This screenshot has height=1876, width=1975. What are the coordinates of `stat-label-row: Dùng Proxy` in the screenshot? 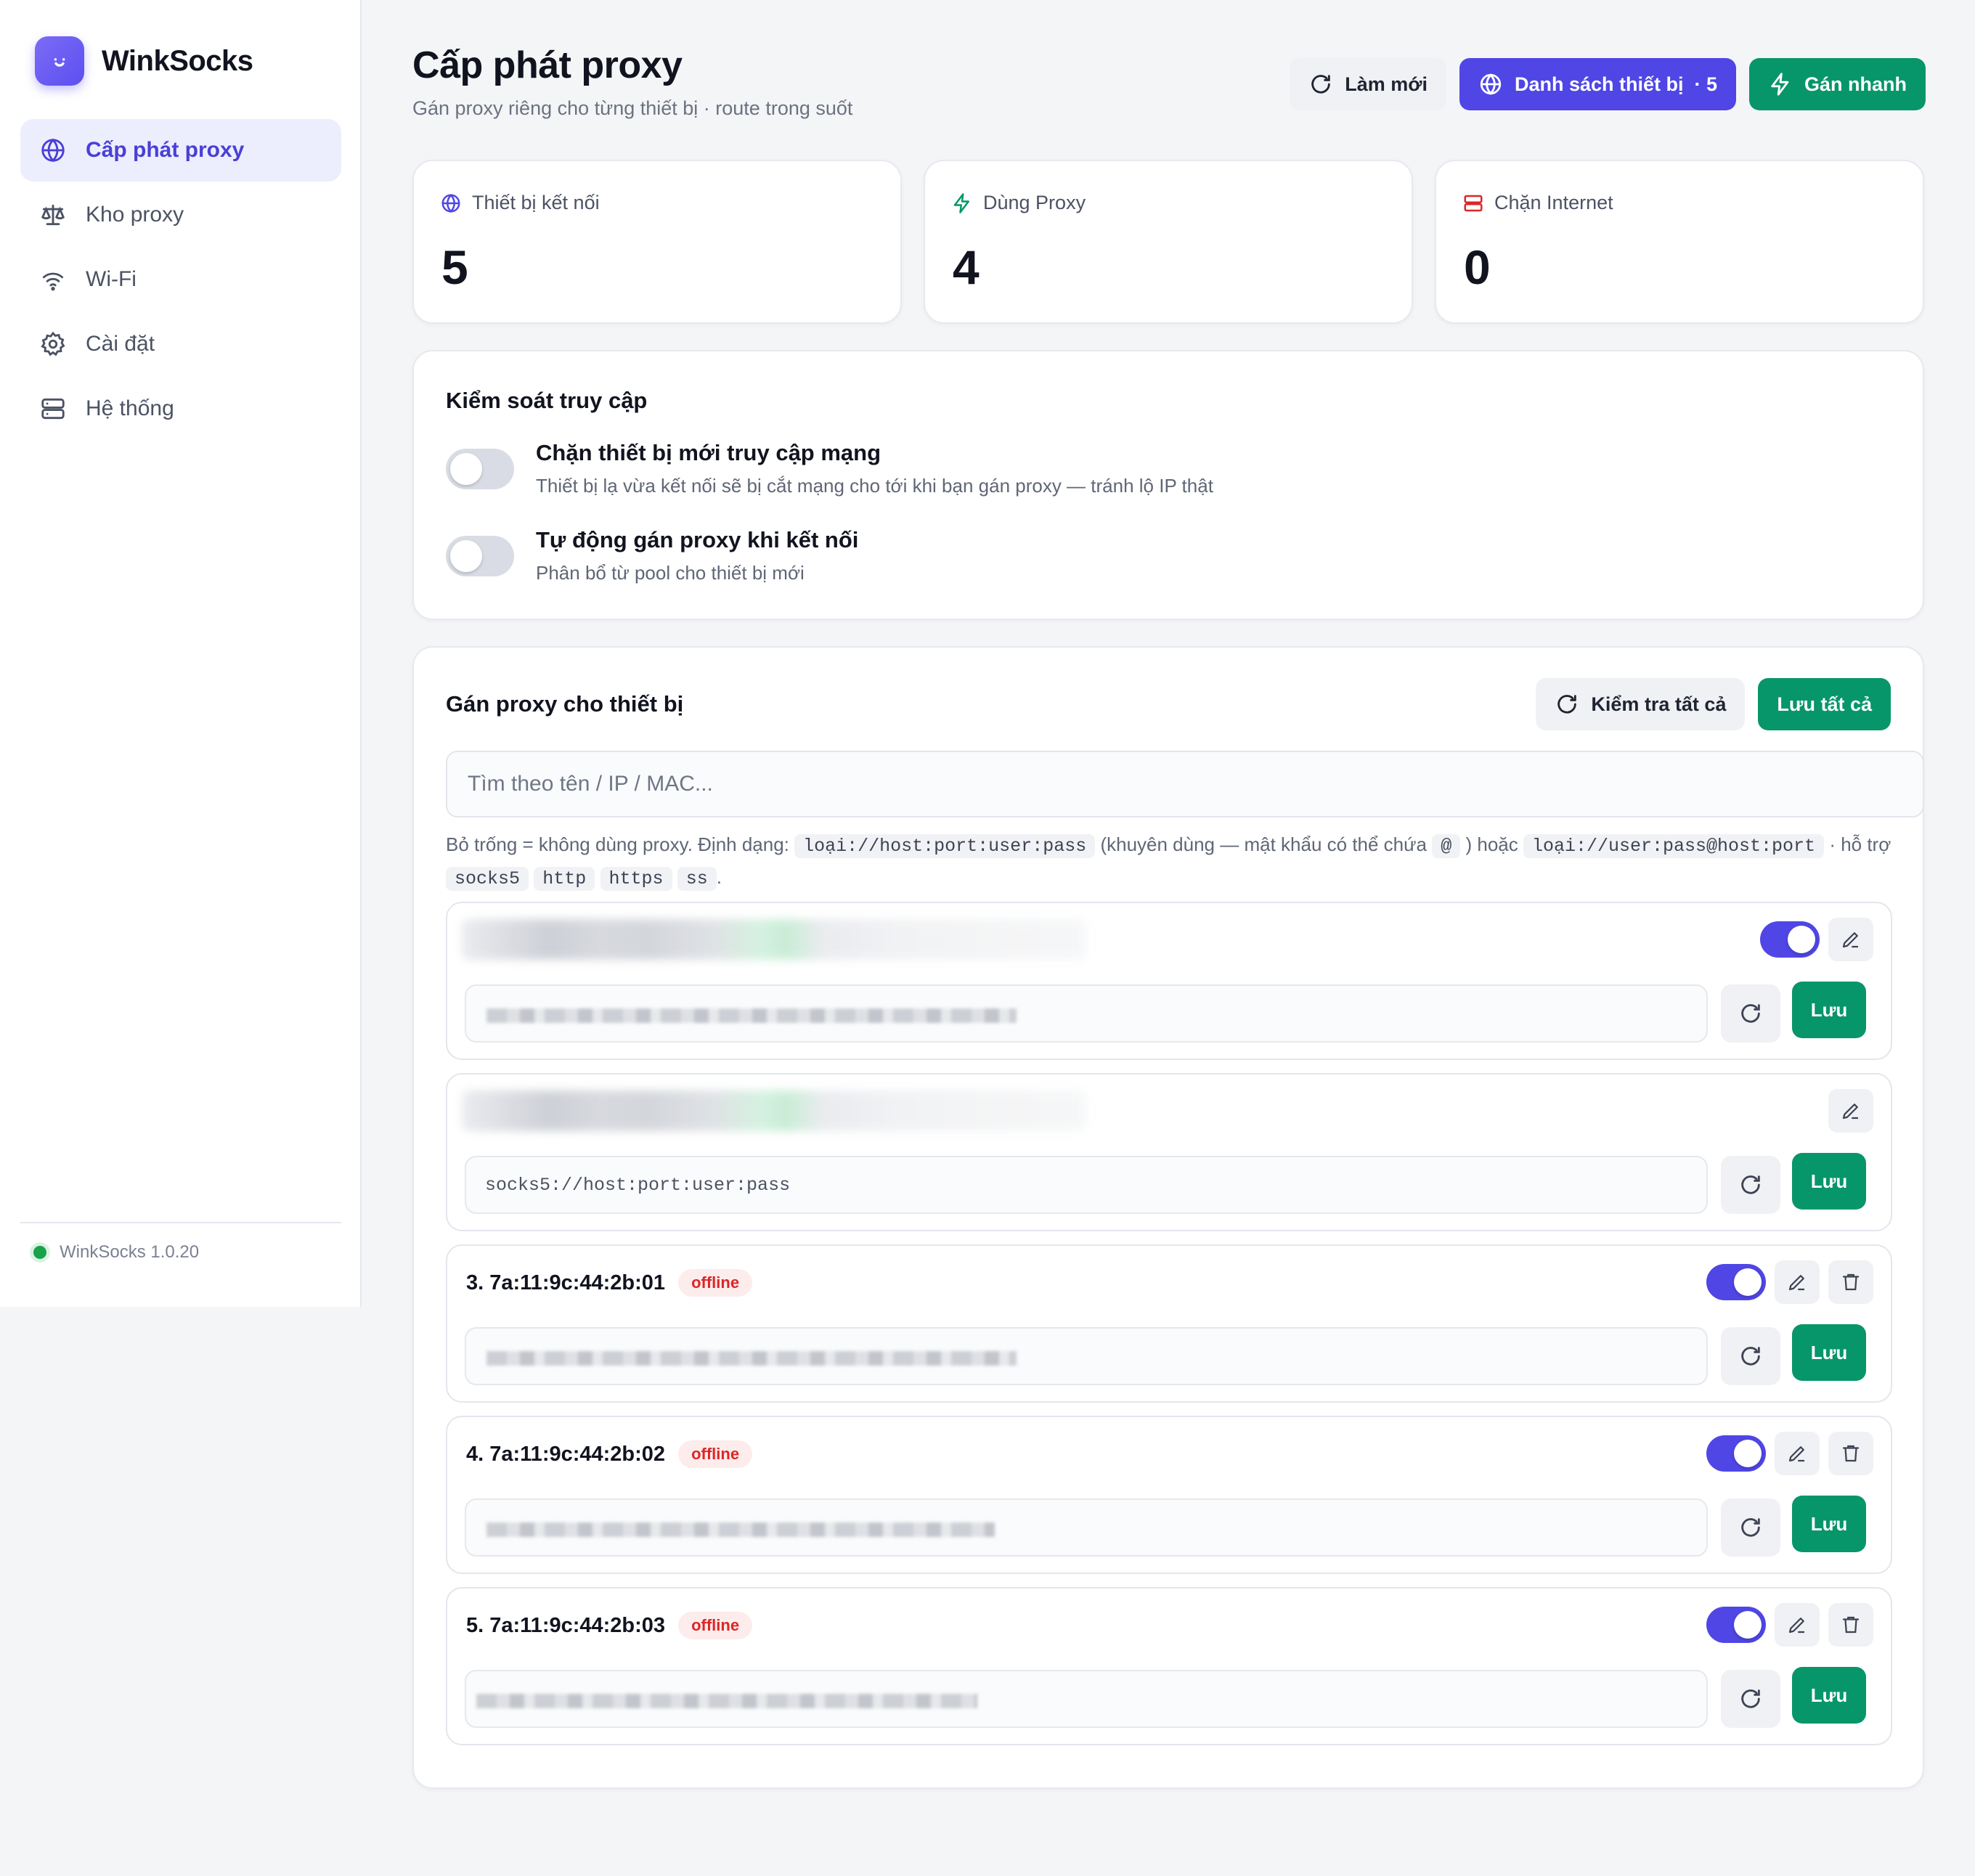 It's located at (1018, 203).